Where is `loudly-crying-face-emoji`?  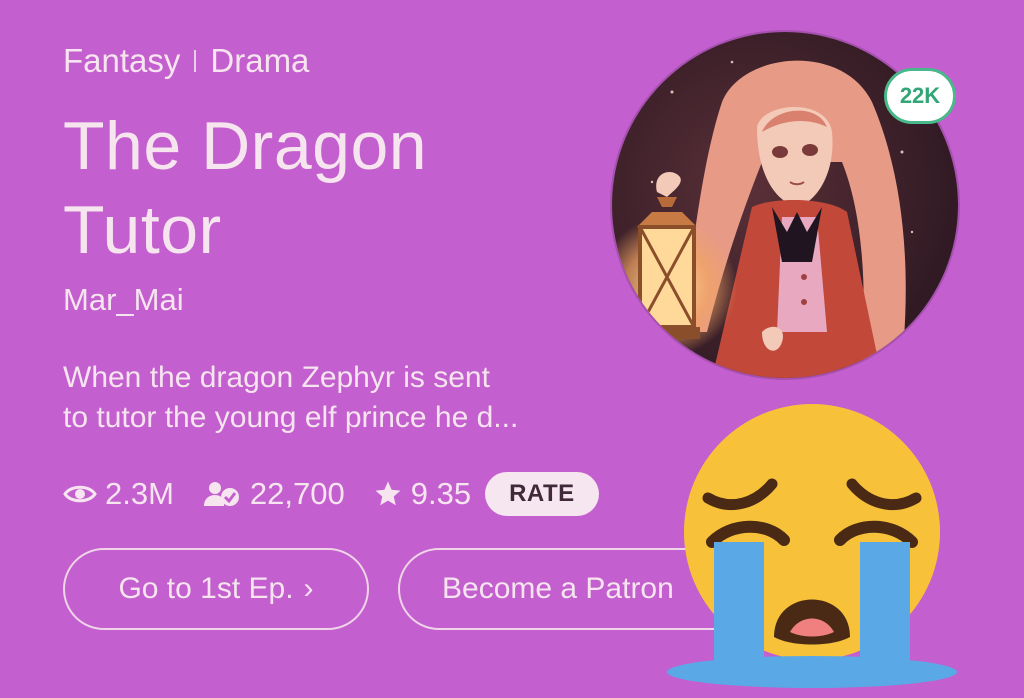
loudly-crying-face-emoji is located at coordinates (812, 546).